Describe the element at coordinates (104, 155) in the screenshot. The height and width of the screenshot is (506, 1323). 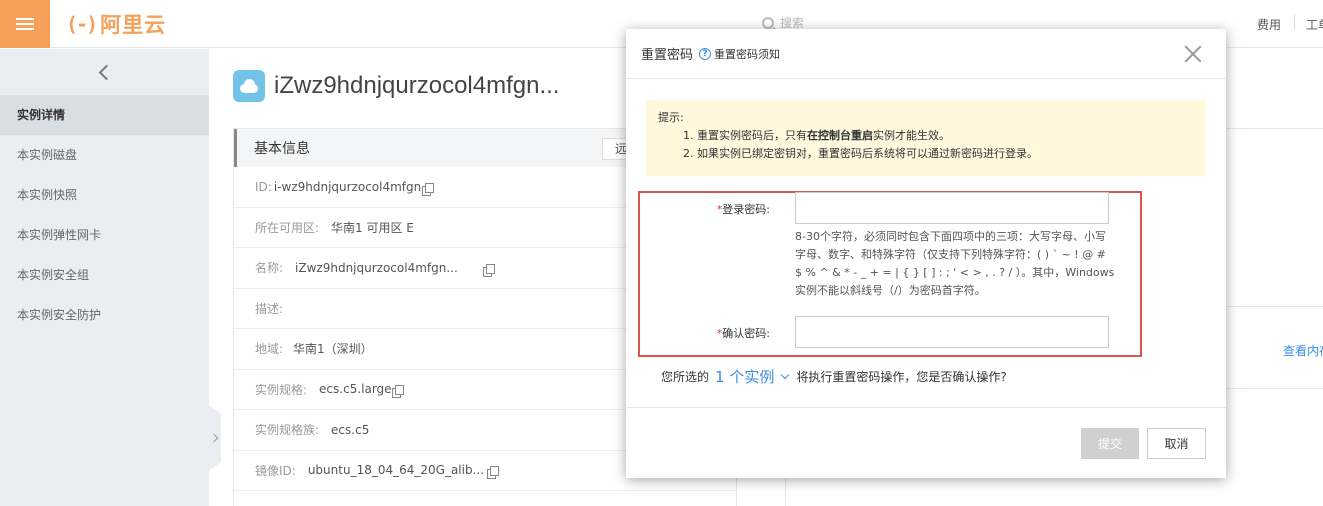
I see `sidebar-item-disks: 本实例磁盘` at that location.